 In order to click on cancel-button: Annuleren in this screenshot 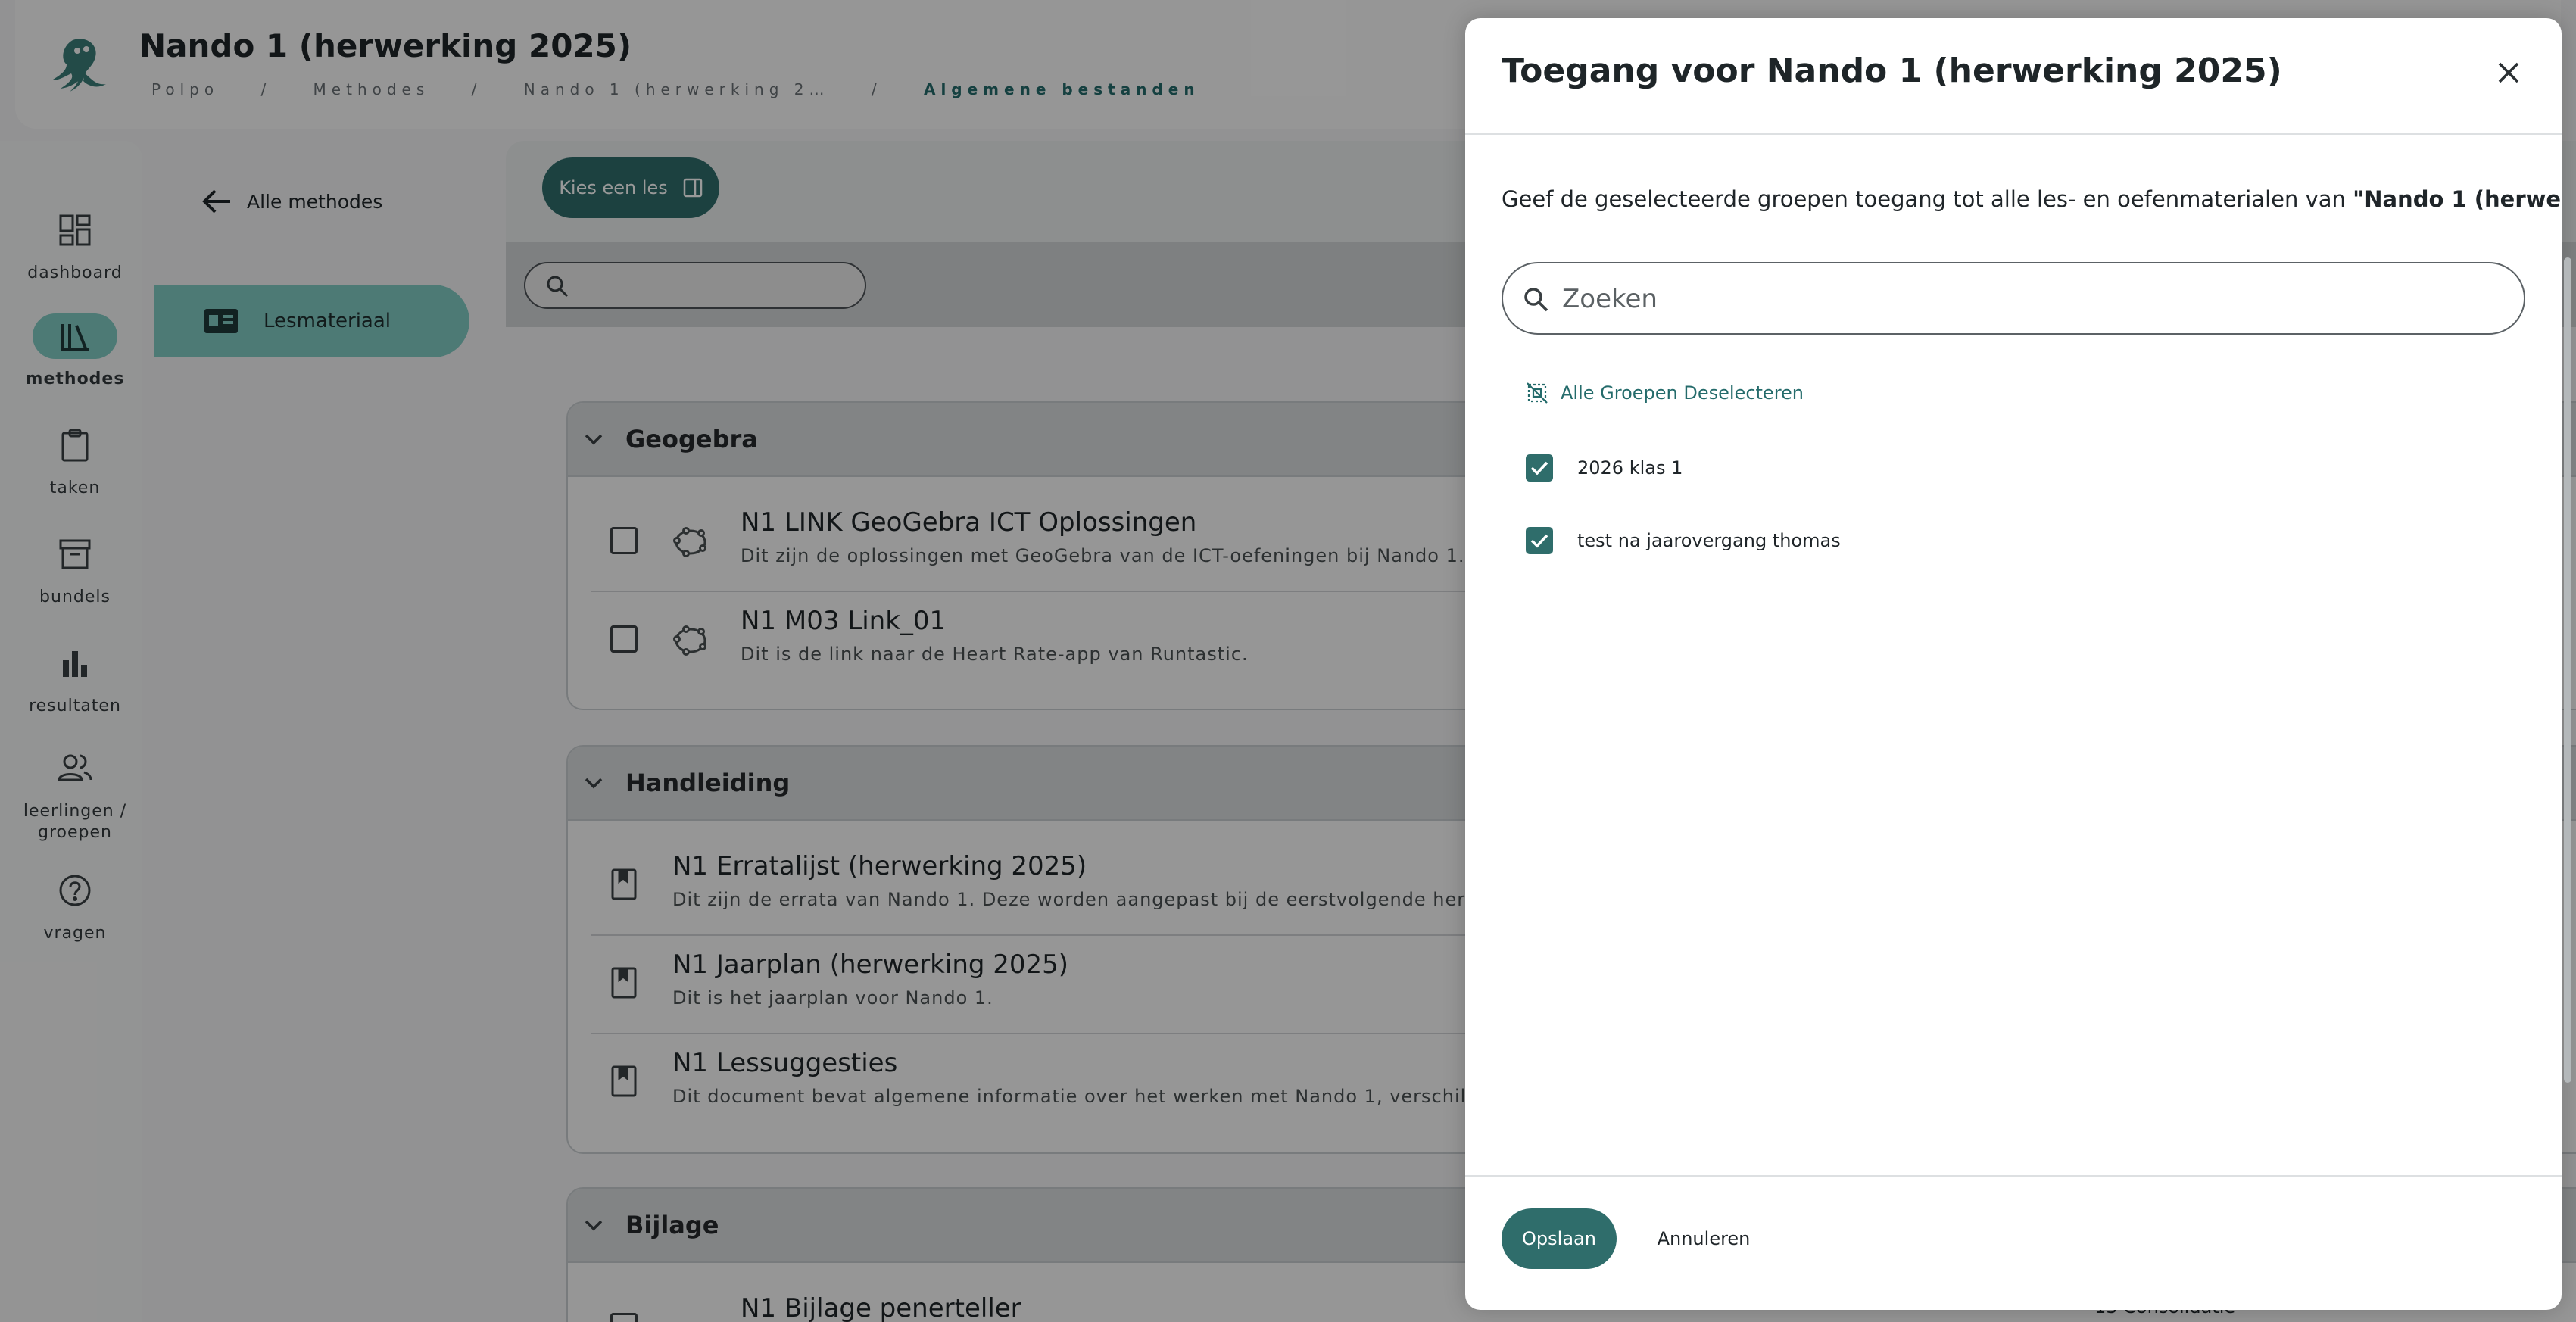, I will do `click(1703, 1238)`.